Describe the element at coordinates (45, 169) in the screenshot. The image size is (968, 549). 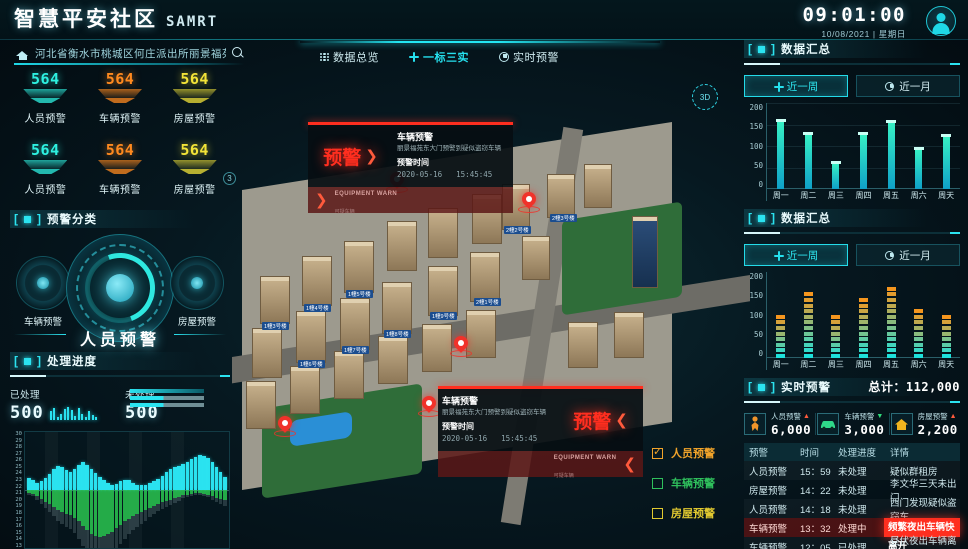
I see `stat-card-3: 564 人员预警` at that location.